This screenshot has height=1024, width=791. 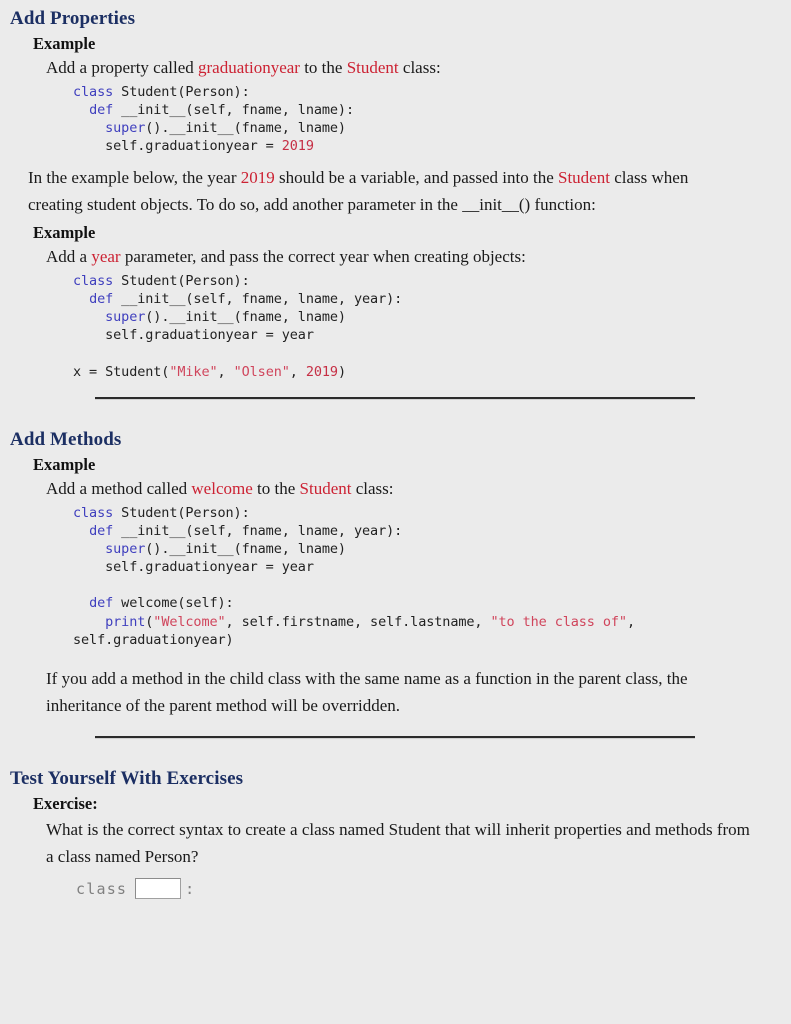 I want to click on example-label-methods: Example, so click(x=64, y=464).